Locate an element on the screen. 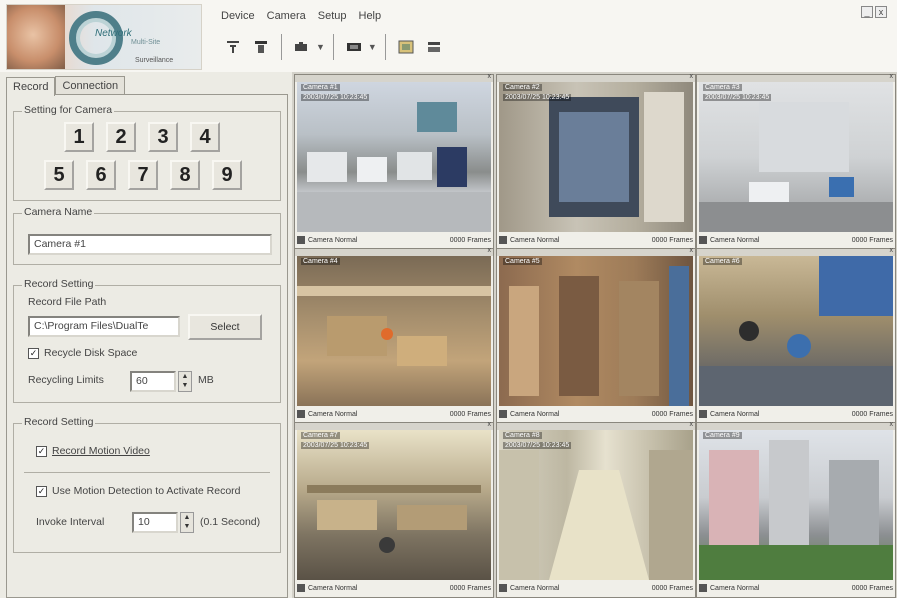 The image size is (897, 598). record-path-input: C:\Program Files\DualTe is located at coordinates (104, 326).